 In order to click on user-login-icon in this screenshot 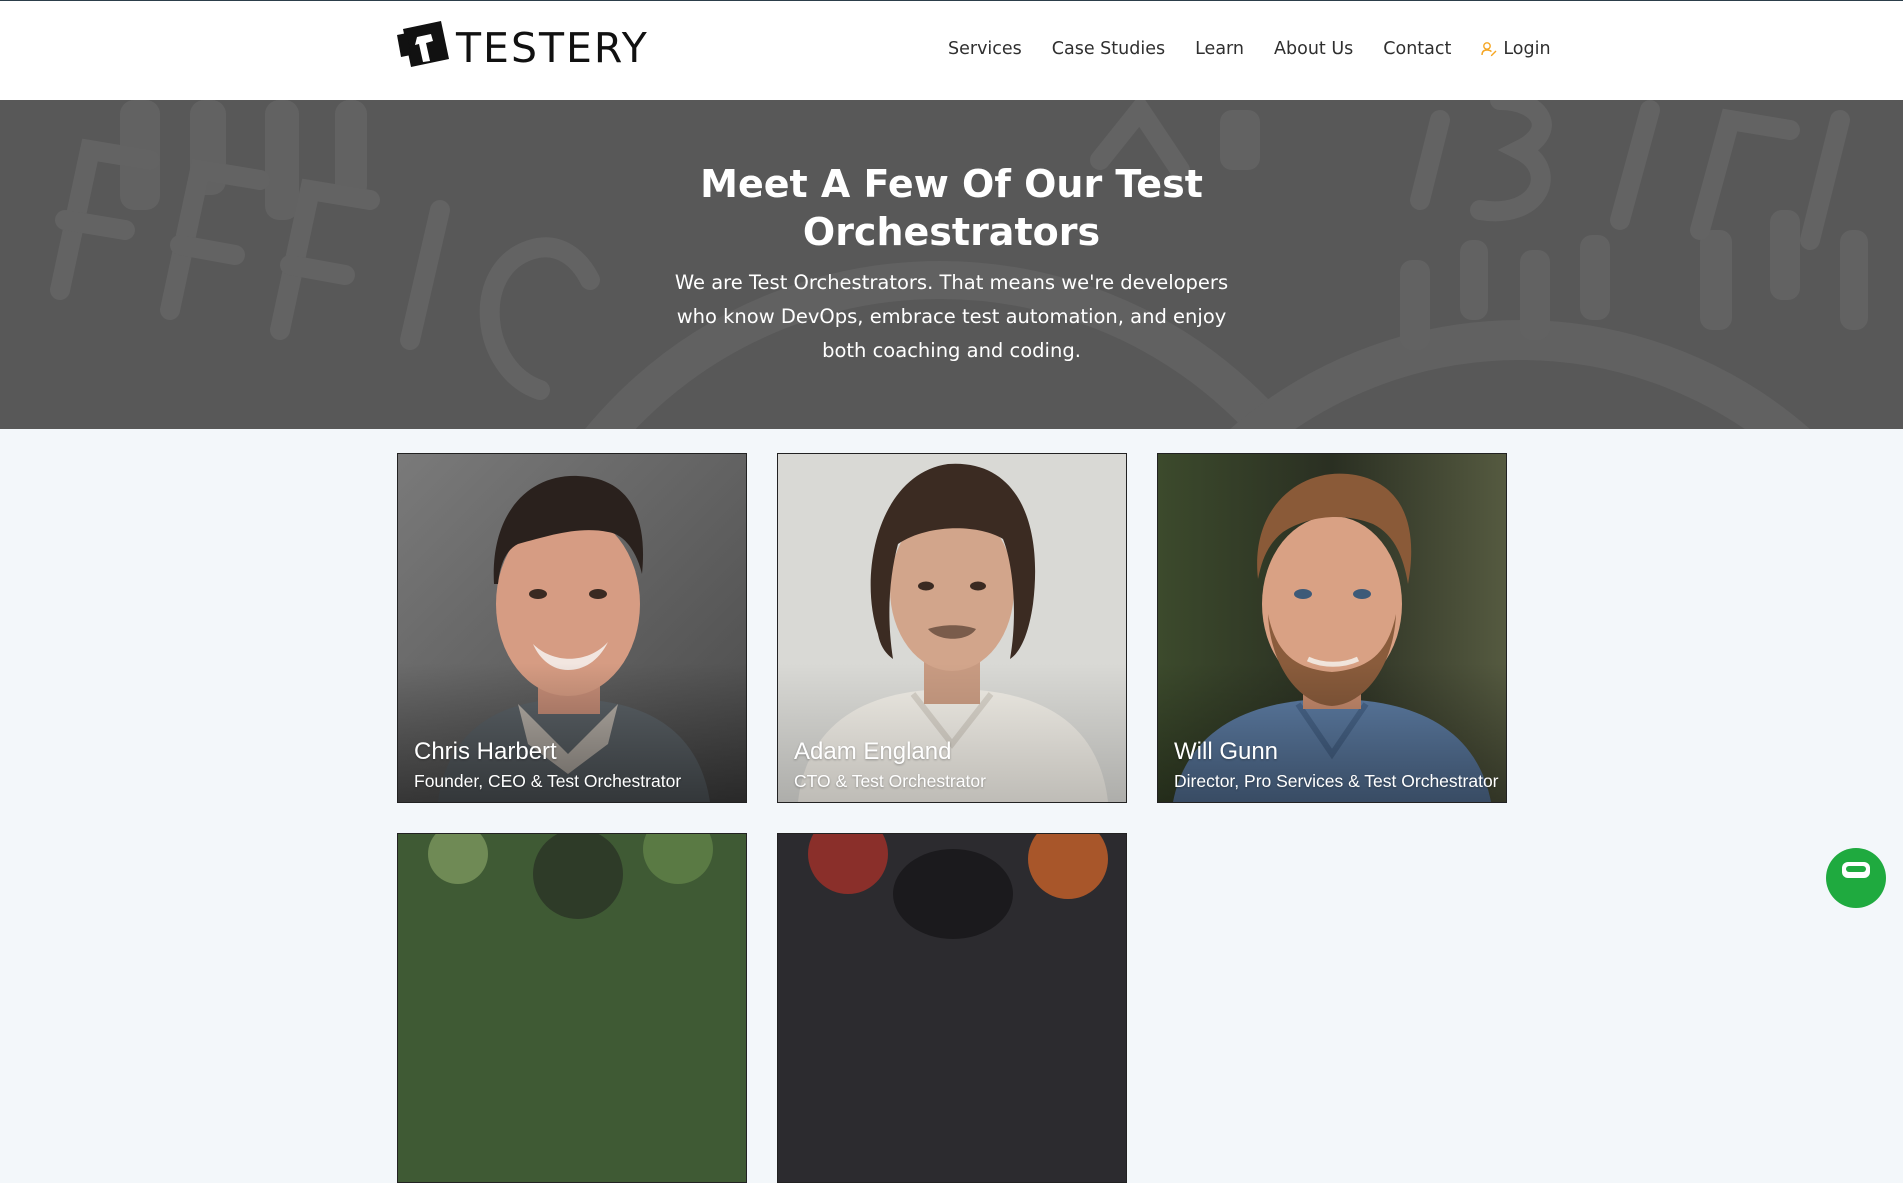, I will do `click(1489, 49)`.